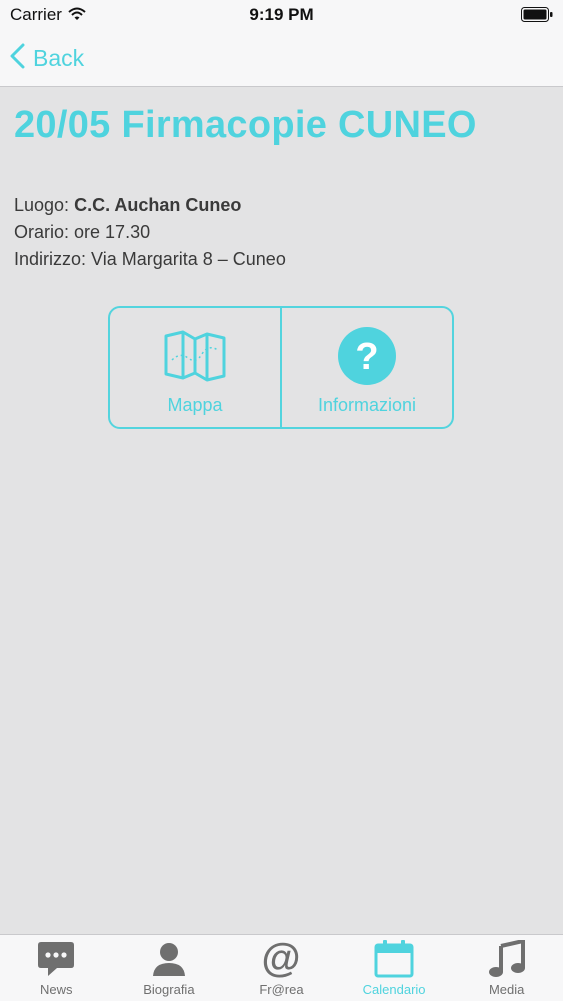 This screenshot has height=1001, width=563. What do you see at coordinates (245, 125) in the screenshot?
I see `event-title: 20/05 Firmacopie CUNEO` at bounding box center [245, 125].